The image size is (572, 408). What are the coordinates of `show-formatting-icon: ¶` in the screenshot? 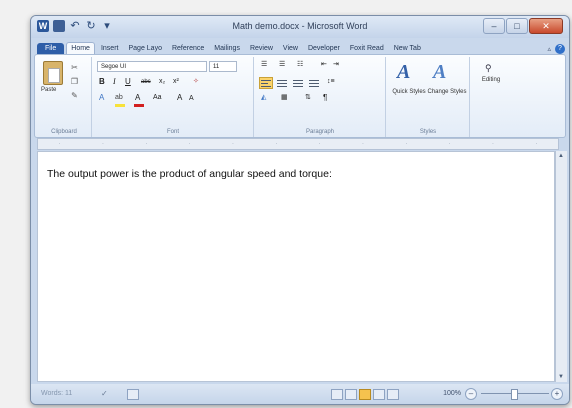 It's located at (325, 98).